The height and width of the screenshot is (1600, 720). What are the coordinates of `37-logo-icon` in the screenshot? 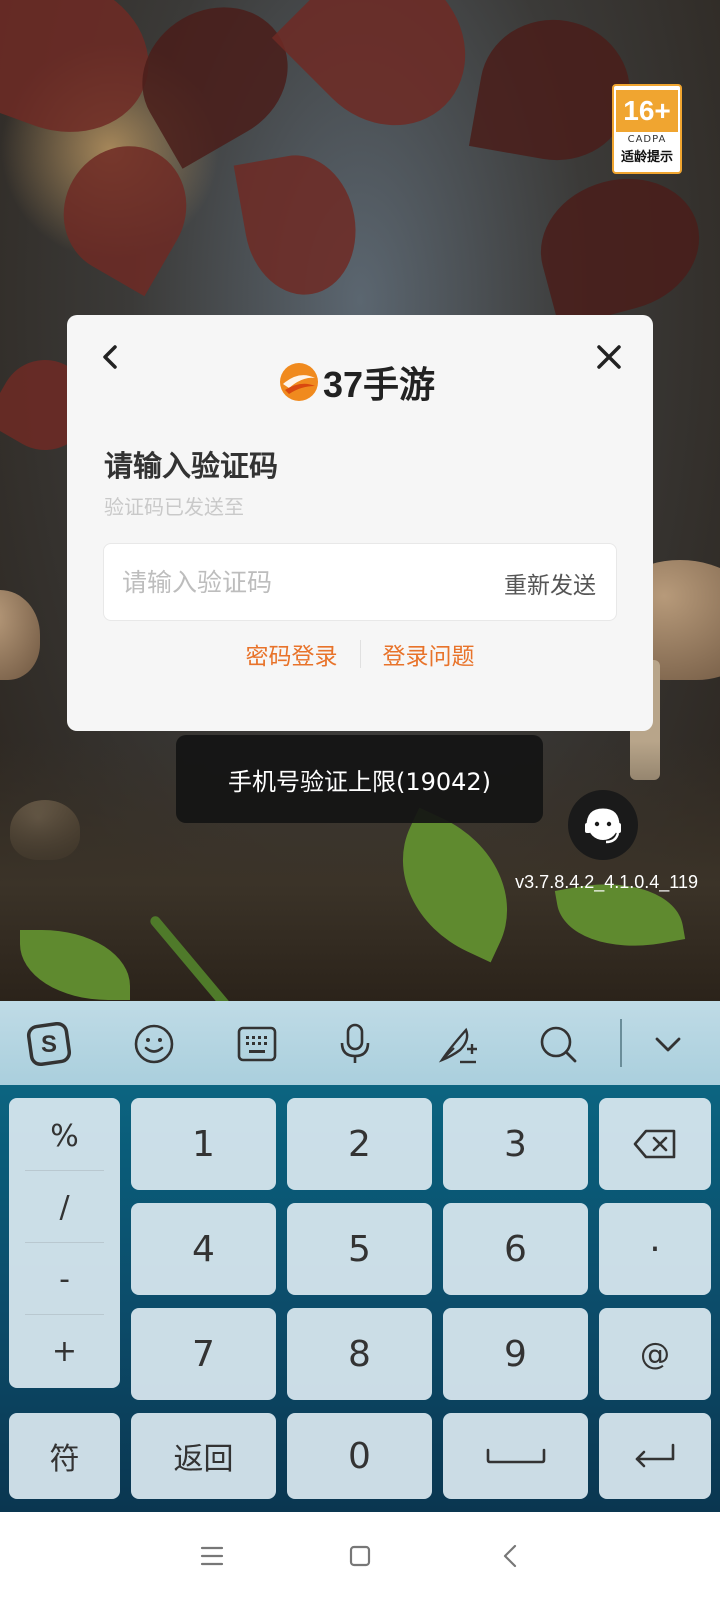 It's located at (299, 382).